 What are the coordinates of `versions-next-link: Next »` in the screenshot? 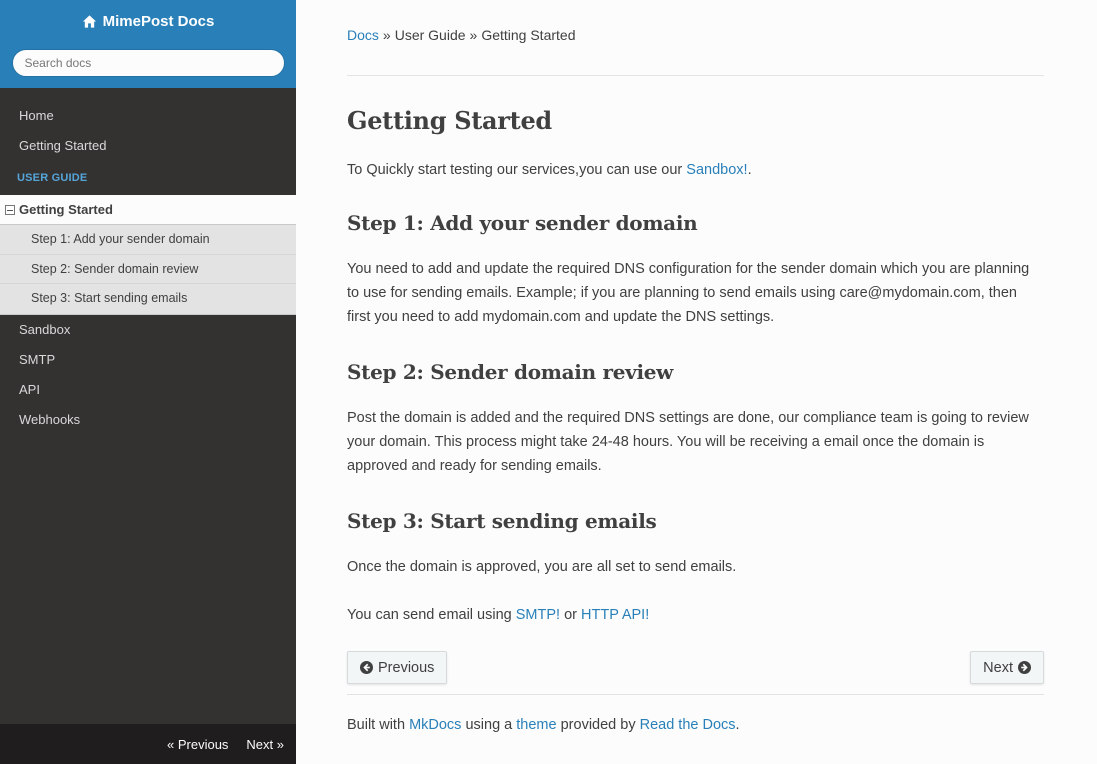 It's located at (265, 744).